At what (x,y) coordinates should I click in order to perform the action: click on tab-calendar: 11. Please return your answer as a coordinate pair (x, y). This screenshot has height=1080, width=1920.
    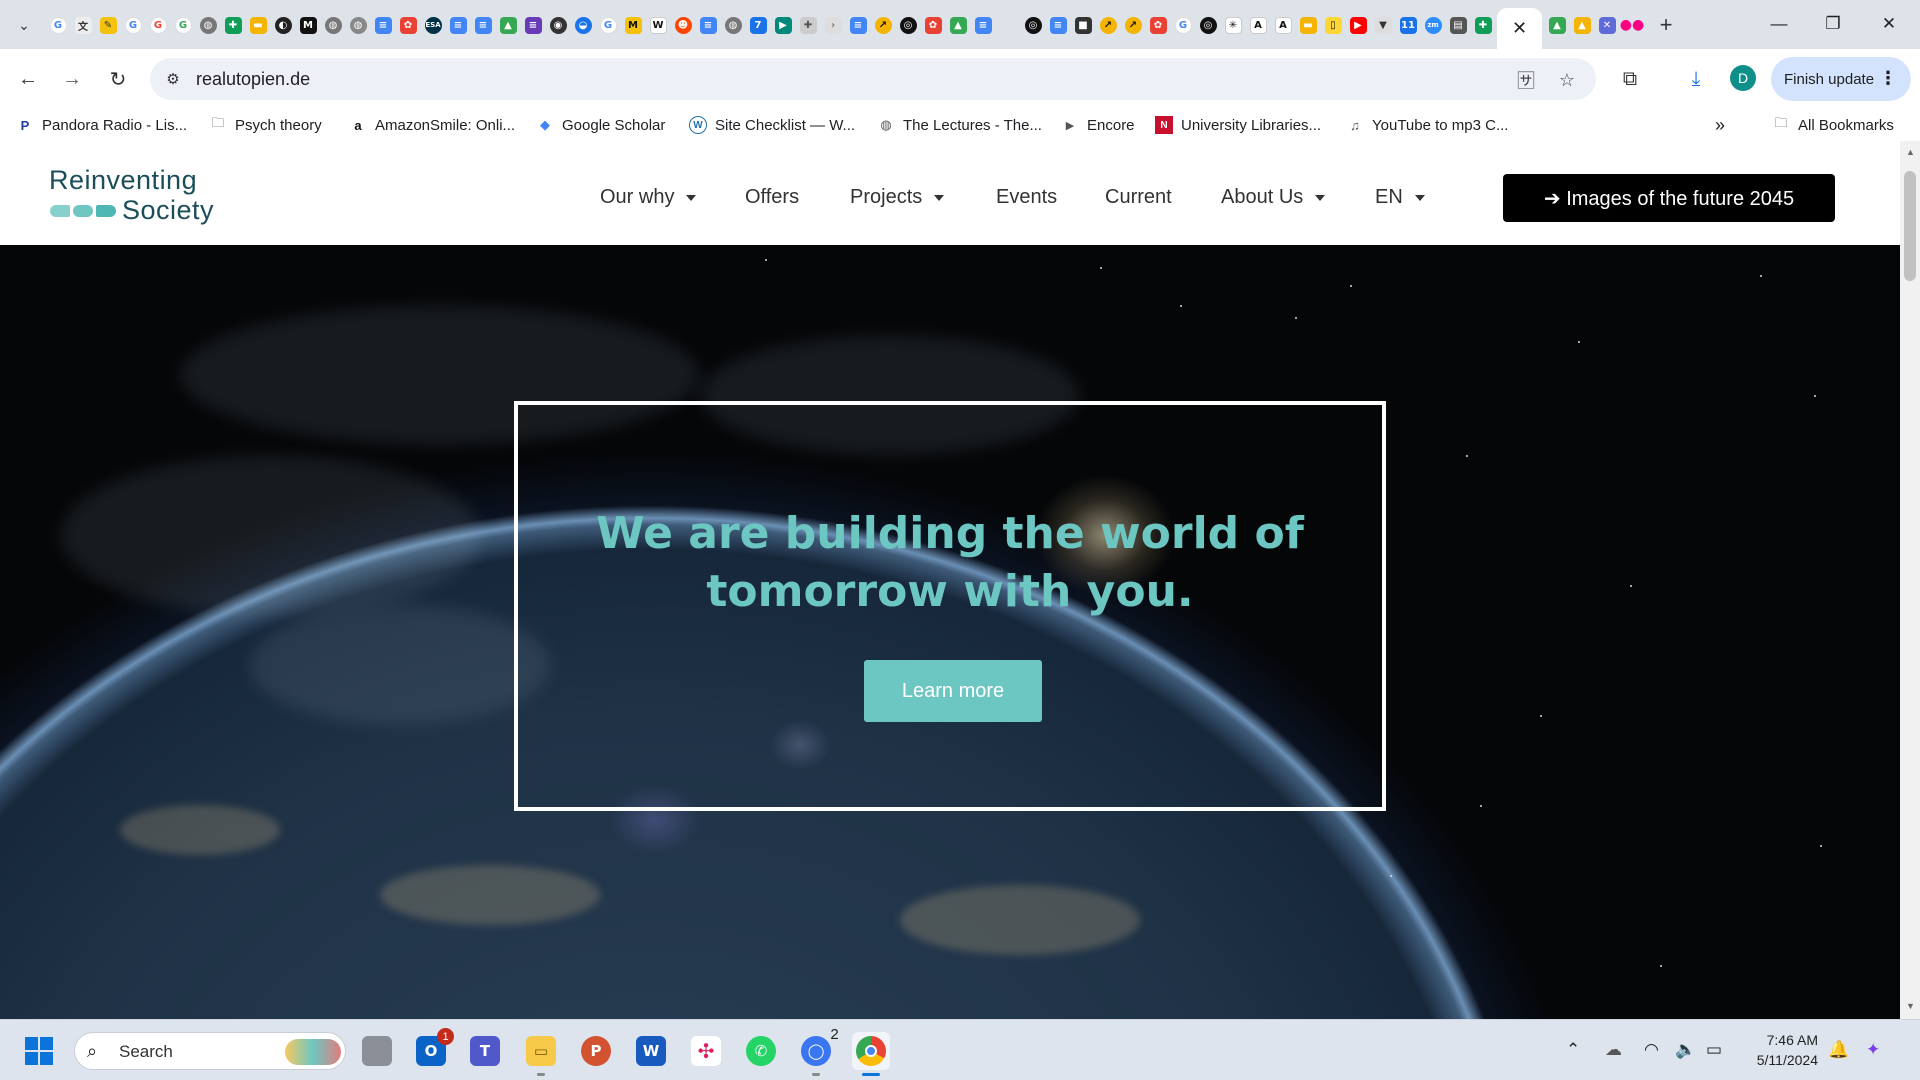
    Looking at the image, I should click on (1408, 25).